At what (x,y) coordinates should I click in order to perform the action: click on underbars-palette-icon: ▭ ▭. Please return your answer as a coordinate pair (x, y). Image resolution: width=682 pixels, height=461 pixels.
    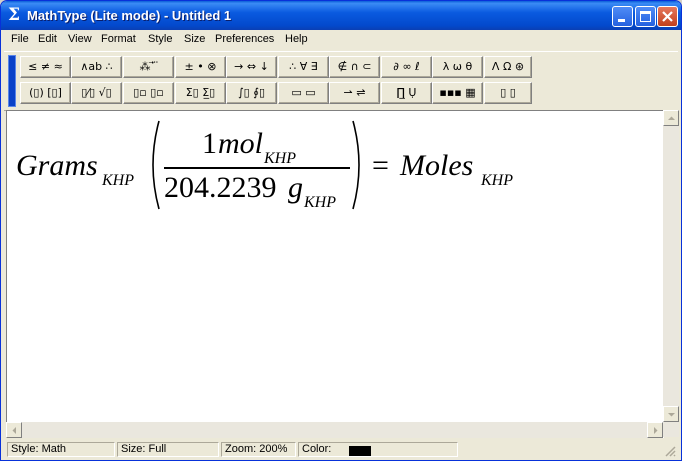
    Looking at the image, I should click on (303, 93).